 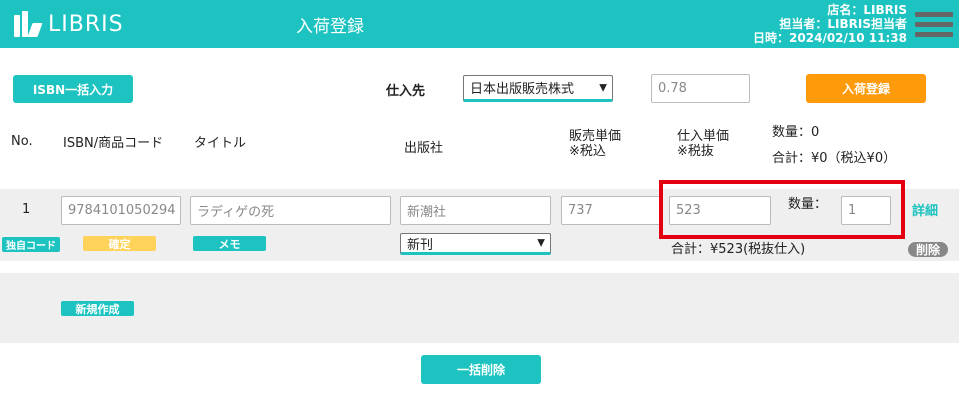 I want to click on date-time: 日時：2024/02/10 11:38, so click(x=830, y=38).